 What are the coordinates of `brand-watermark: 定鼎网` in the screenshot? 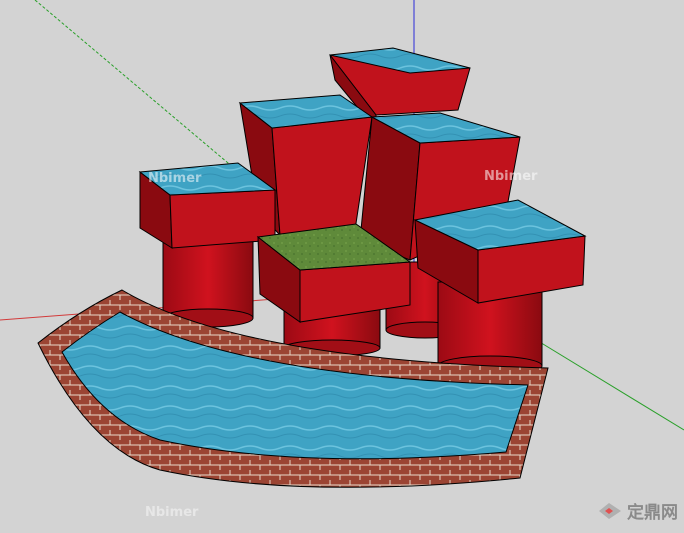 It's located at (637, 510).